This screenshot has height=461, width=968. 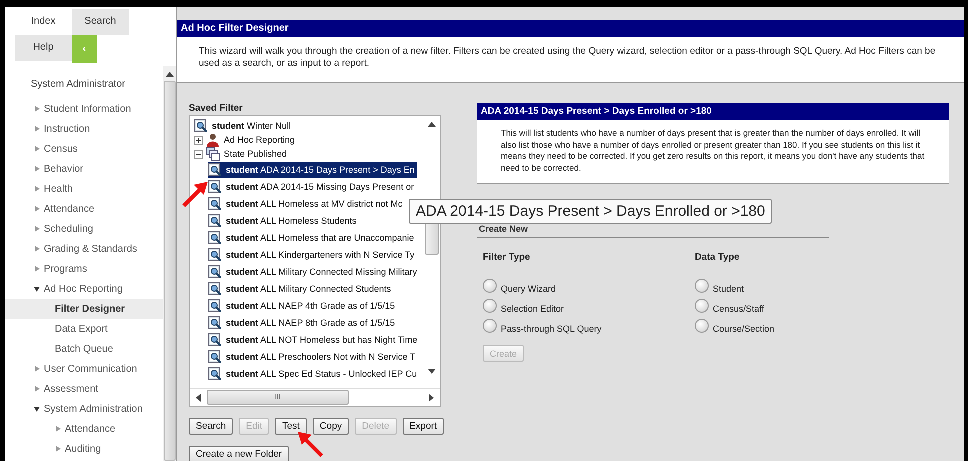 What do you see at coordinates (423, 426) in the screenshot?
I see `action-button: Export` at bounding box center [423, 426].